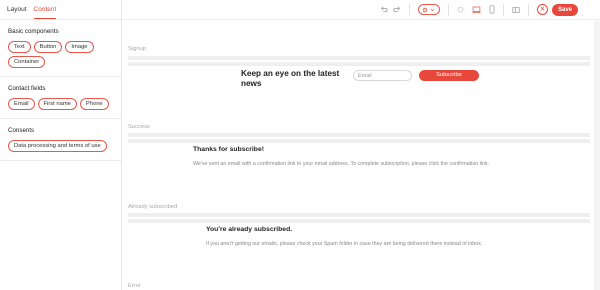 This screenshot has width=600, height=290. What do you see at coordinates (153, 207) in the screenshot?
I see `block-label-already-subscribed: Already subscribed` at bounding box center [153, 207].